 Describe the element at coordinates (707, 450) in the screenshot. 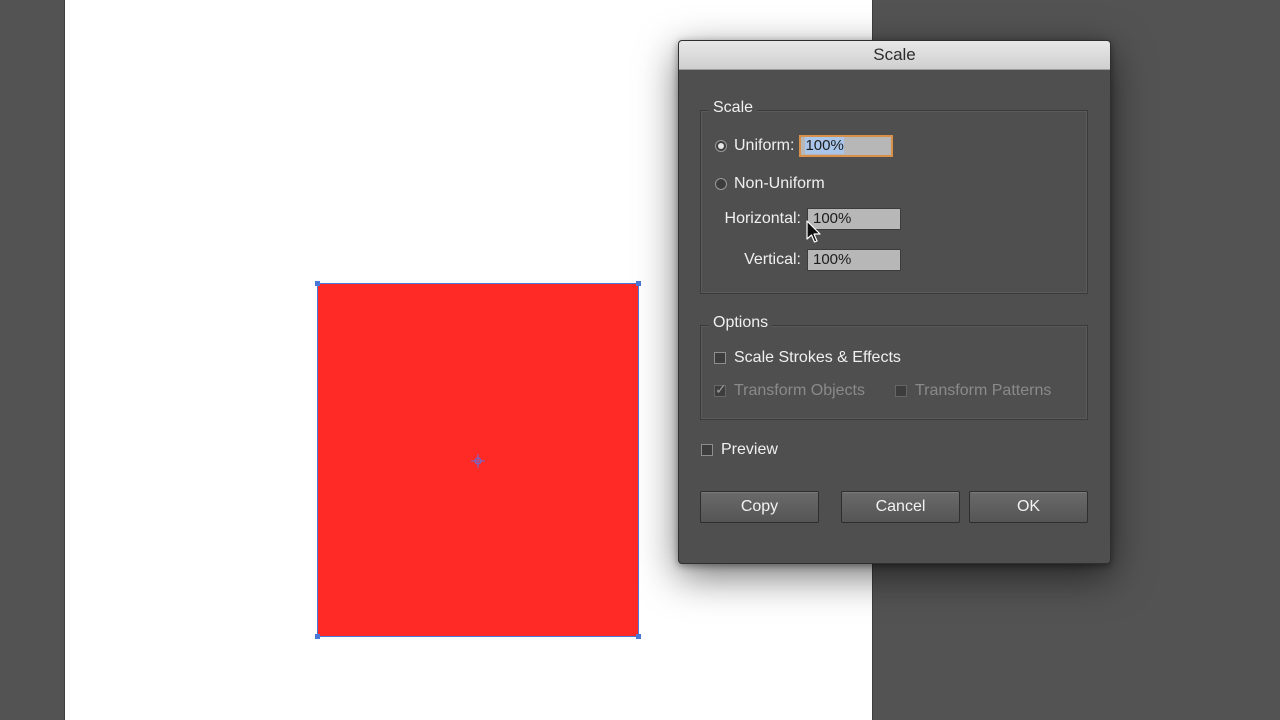

I see `preview-checkbox` at that location.